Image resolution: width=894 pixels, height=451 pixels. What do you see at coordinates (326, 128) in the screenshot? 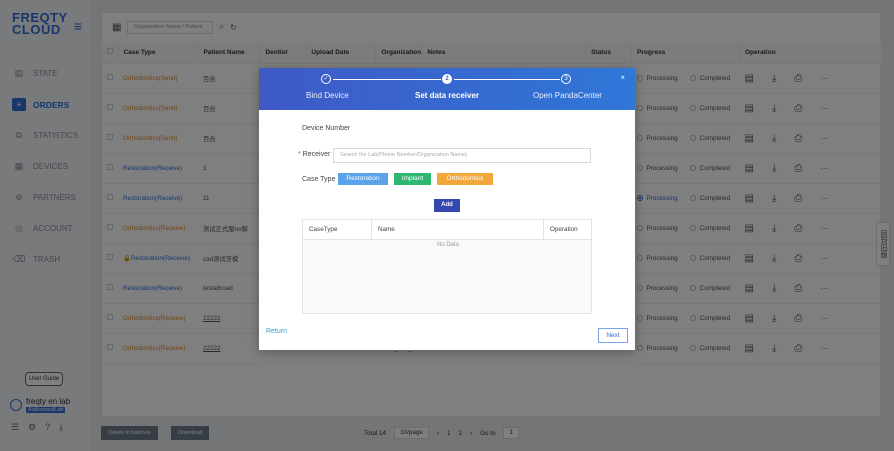
I see `device-number-label: Device Number` at bounding box center [326, 128].